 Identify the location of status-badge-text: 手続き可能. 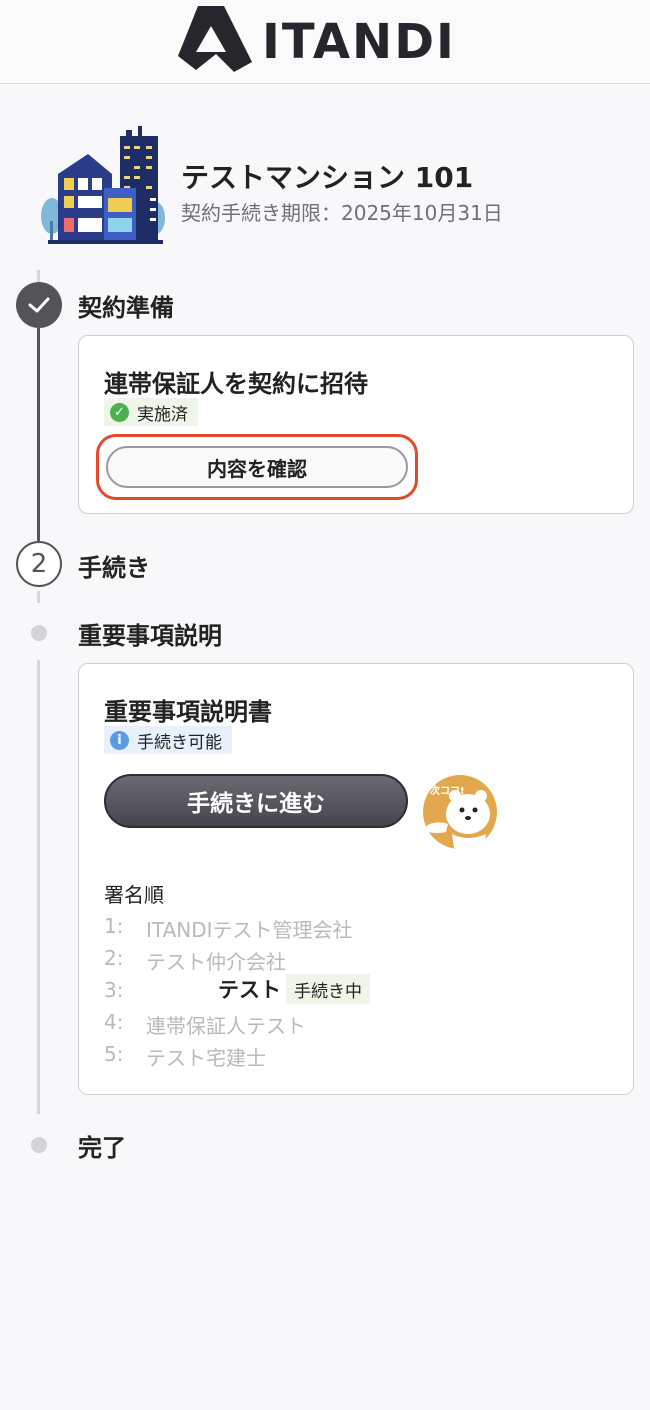
(179, 742).